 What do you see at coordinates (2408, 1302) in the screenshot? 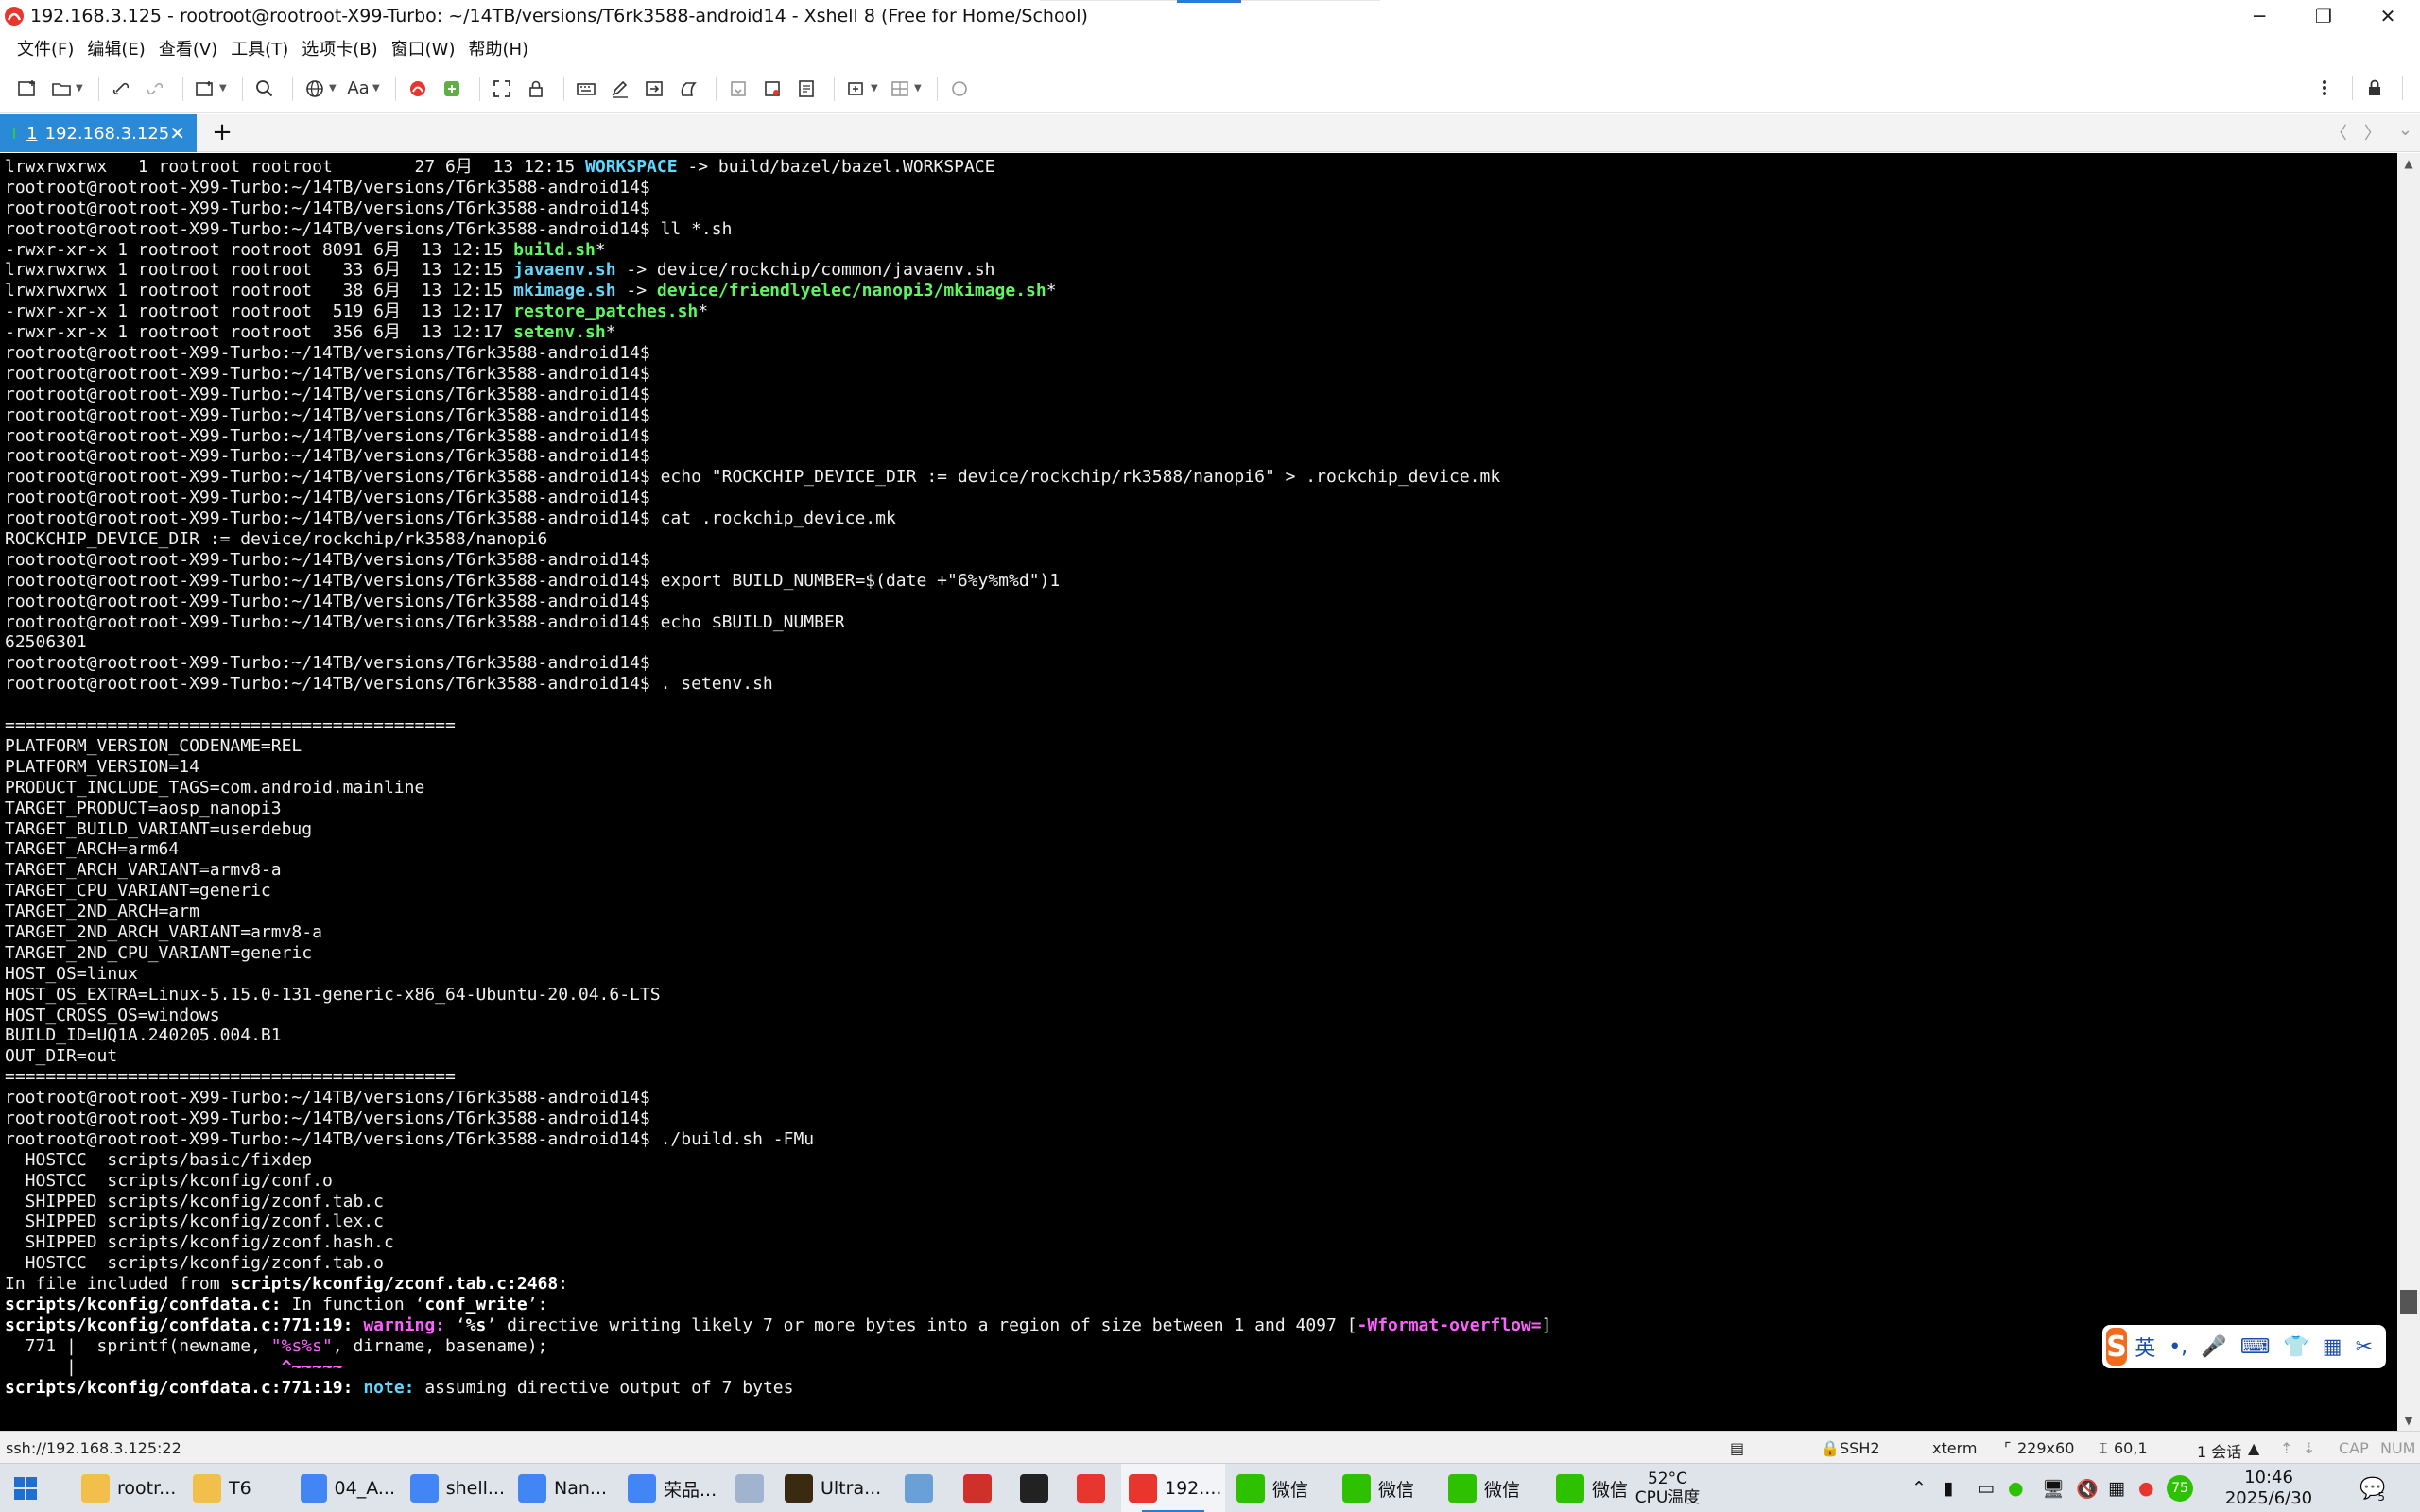
I see `scrollbar-thumb` at bounding box center [2408, 1302].